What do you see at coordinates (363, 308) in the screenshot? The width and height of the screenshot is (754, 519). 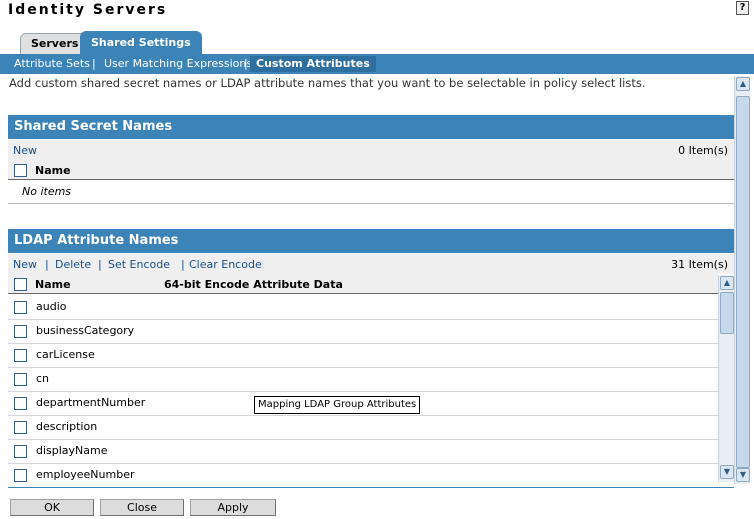 I see `table-row: audio` at bounding box center [363, 308].